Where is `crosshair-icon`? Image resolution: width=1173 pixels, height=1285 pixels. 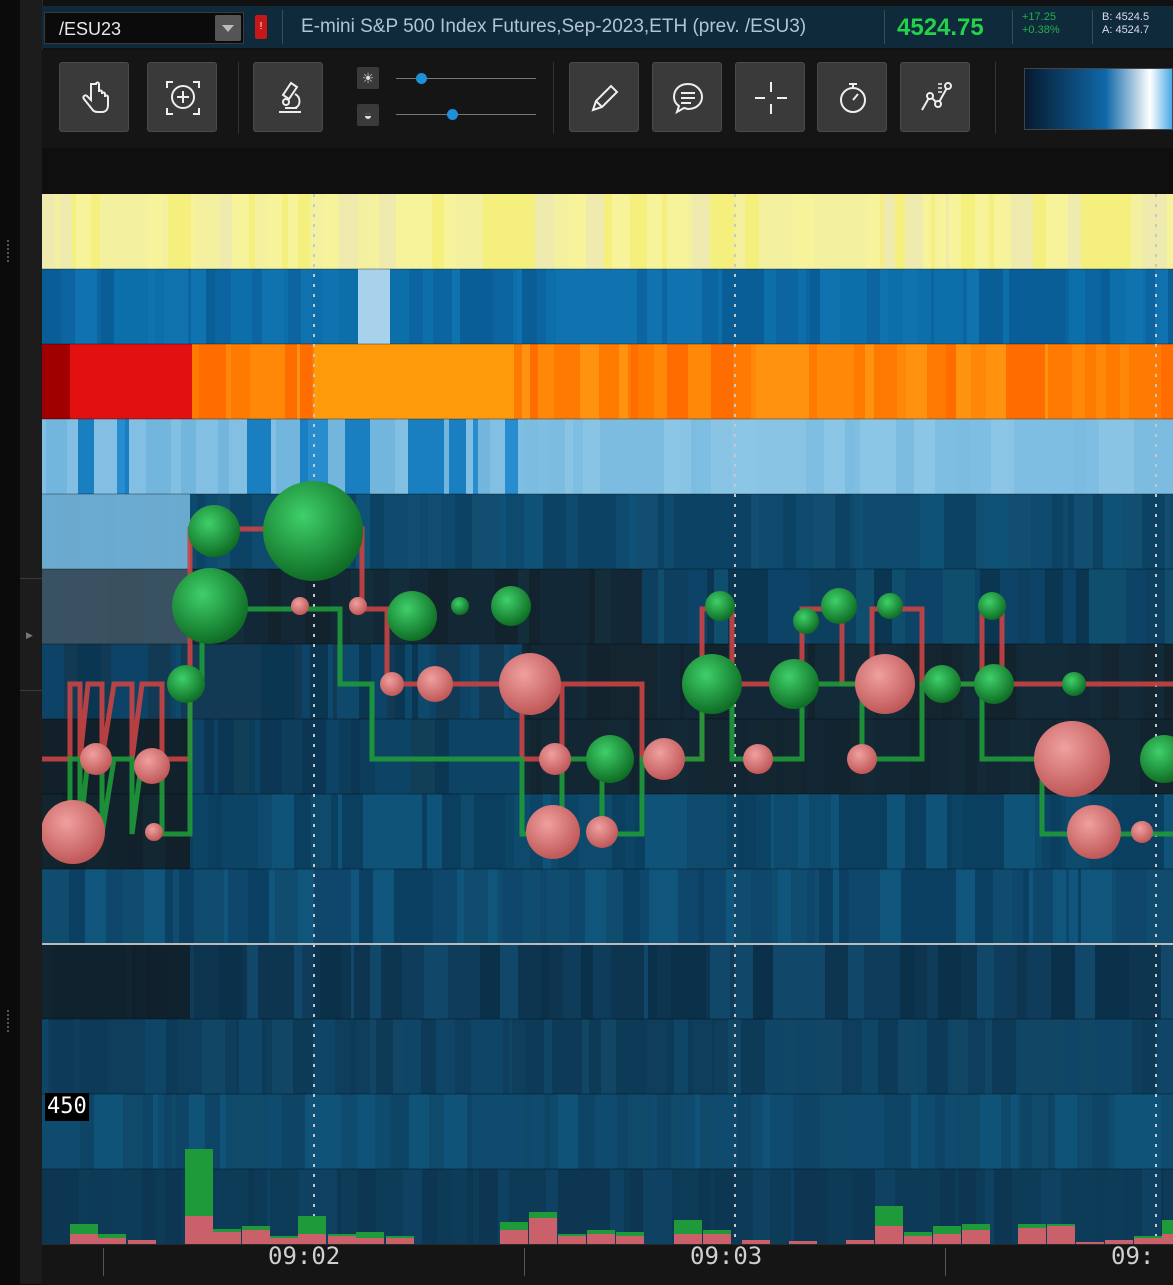 crosshair-icon is located at coordinates (771, 98).